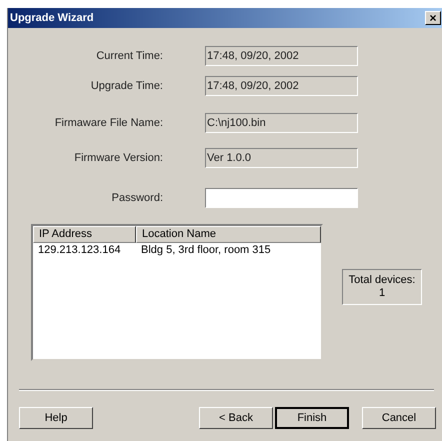 This screenshot has width=442, height=441. I want to click on text-field, so click(281, 198).